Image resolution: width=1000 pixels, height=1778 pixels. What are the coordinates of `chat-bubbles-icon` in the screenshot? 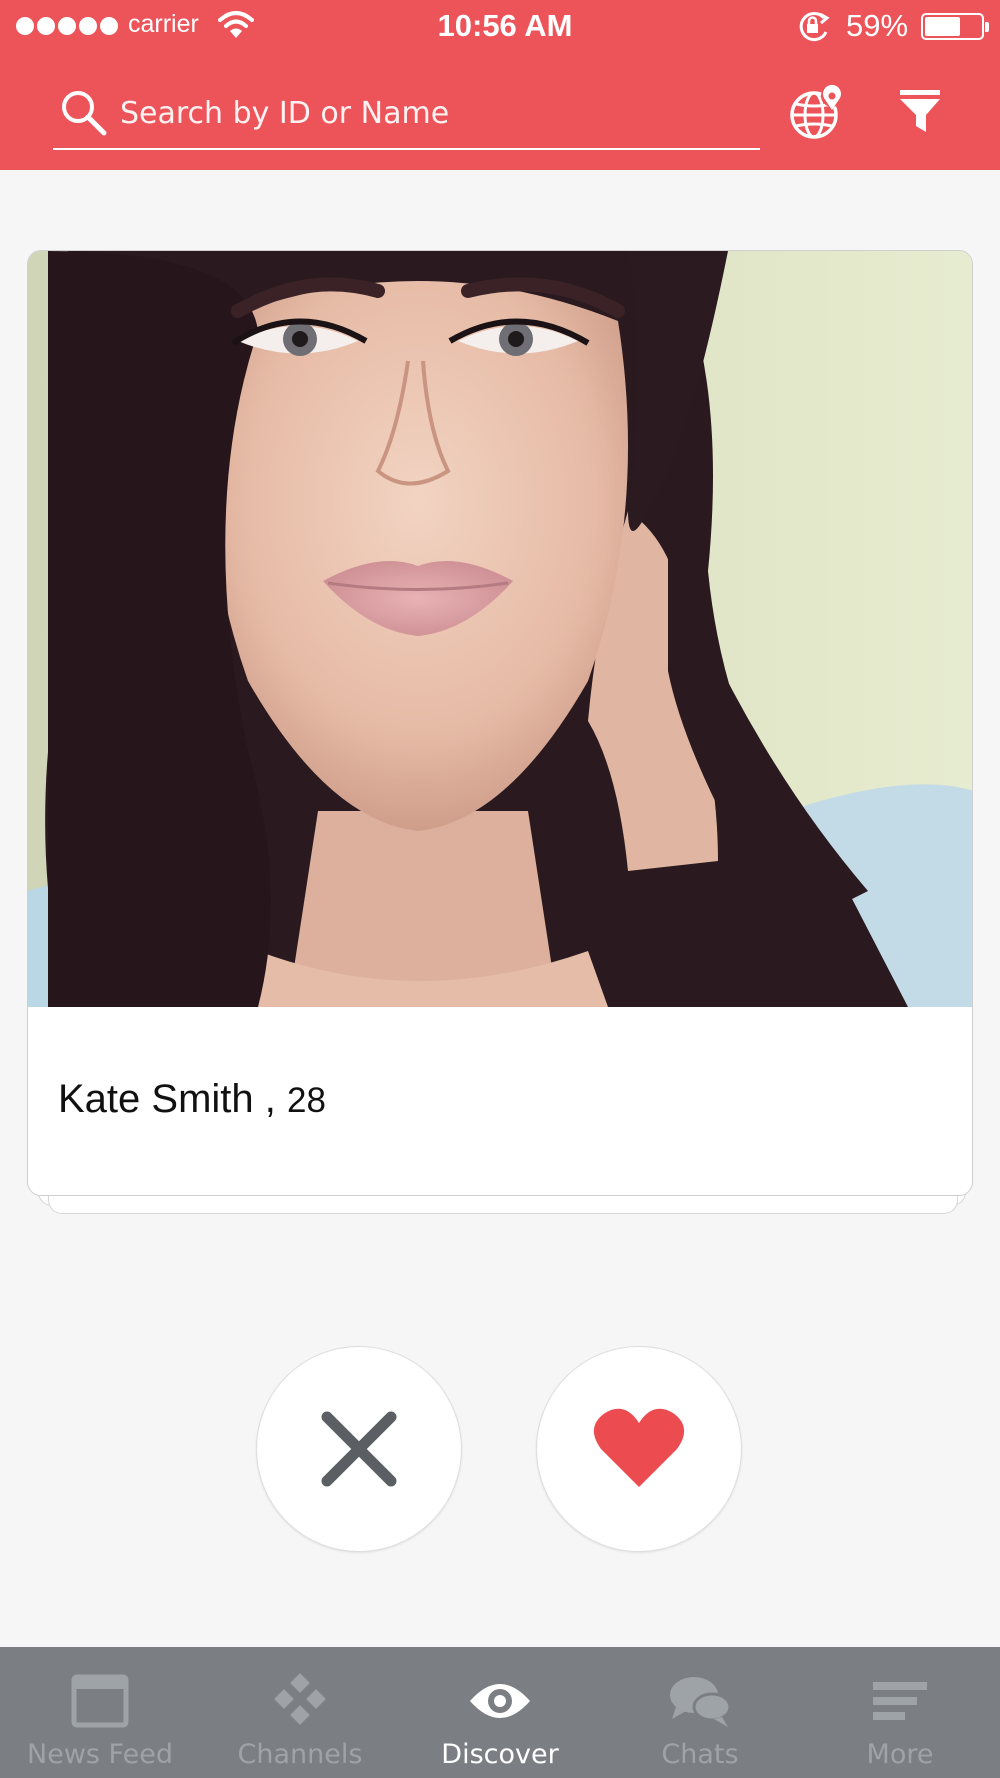 It's located at (701, 1702).